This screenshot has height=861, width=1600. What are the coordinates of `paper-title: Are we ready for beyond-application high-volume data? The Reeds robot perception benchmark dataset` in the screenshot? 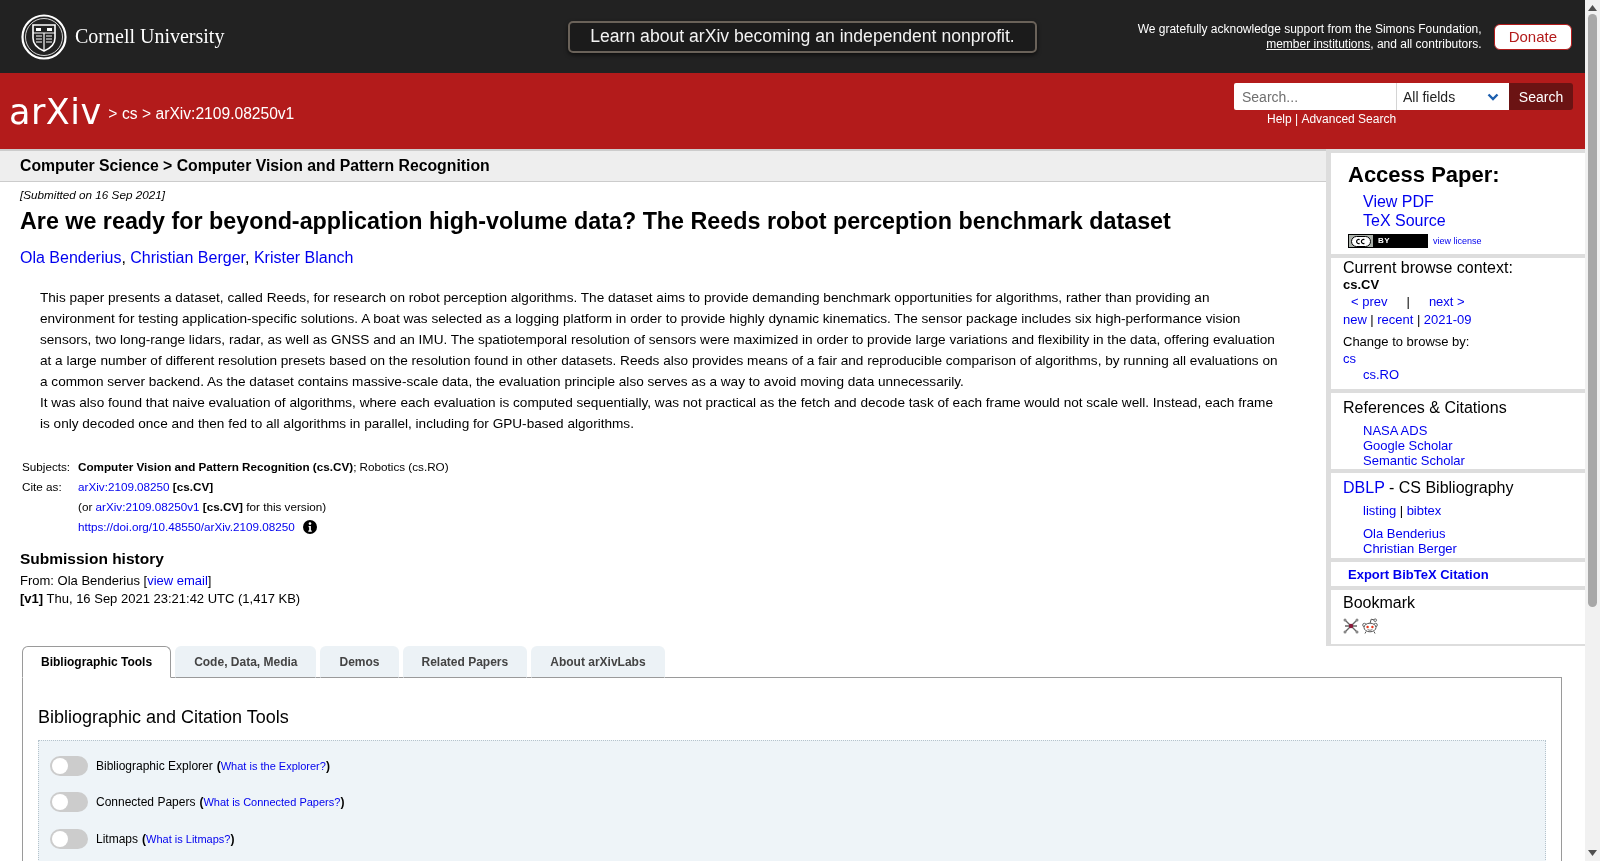 It's located at (595, 221).